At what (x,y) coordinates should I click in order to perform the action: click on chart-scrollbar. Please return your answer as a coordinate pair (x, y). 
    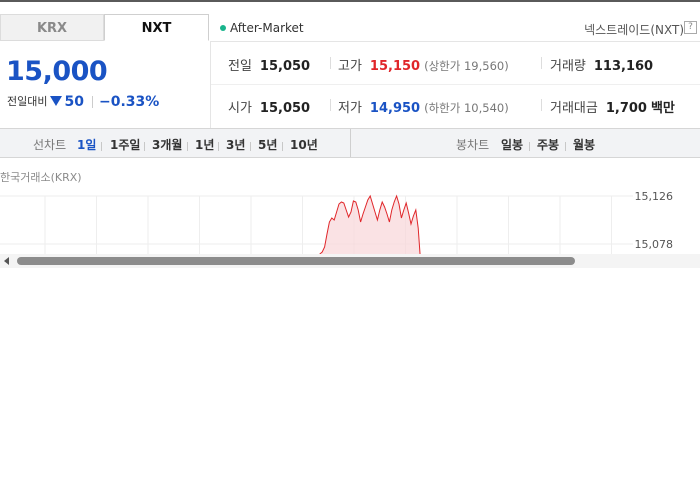
    Looking at the image, I should click on (350, 261).